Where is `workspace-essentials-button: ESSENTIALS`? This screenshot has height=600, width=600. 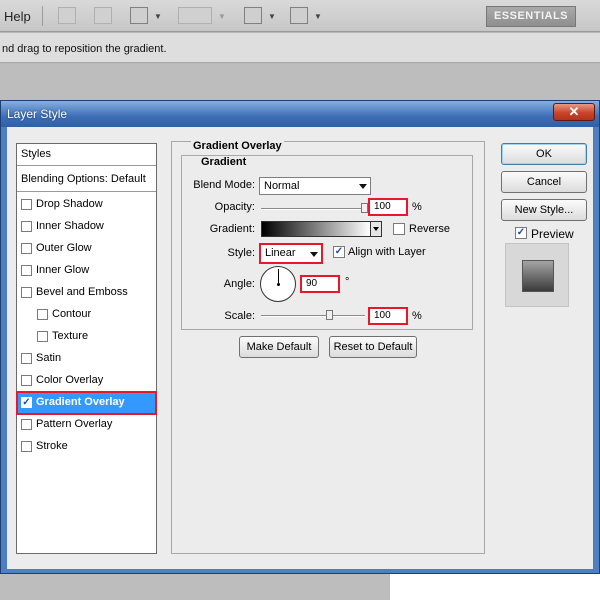 workspace-essentials-button: ESSENTIALS is located at coordinates (531, 16).